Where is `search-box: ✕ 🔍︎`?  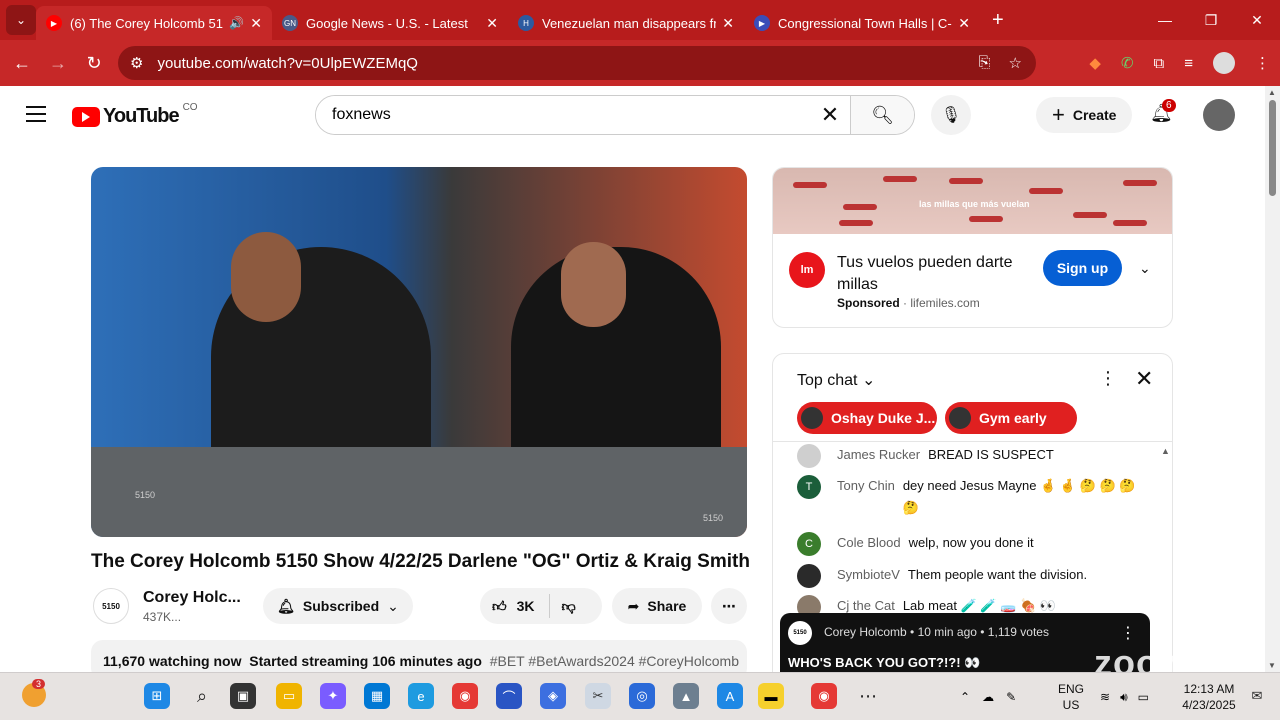
search-box: ✕ 🔍︎ is located at coordinates (615, 115).